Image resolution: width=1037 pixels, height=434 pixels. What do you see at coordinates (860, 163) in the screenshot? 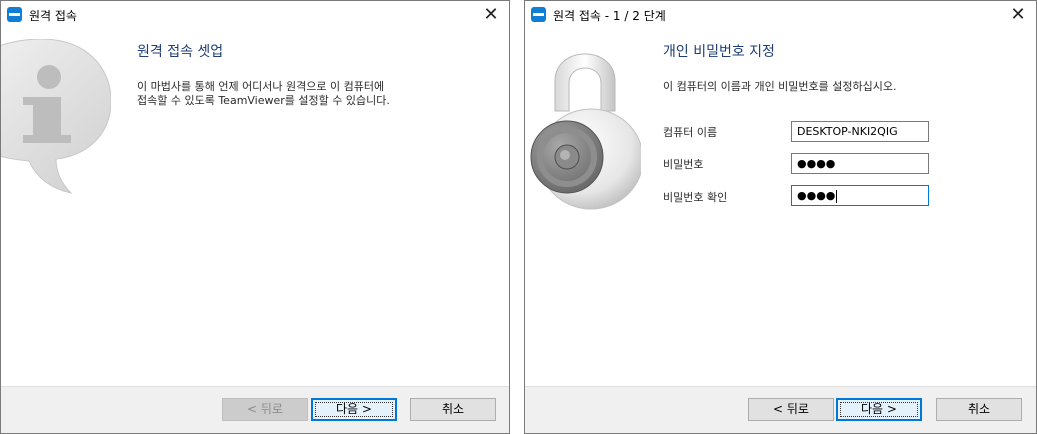
I see `password-input: ●●●●` at bounding box center [860, 163].